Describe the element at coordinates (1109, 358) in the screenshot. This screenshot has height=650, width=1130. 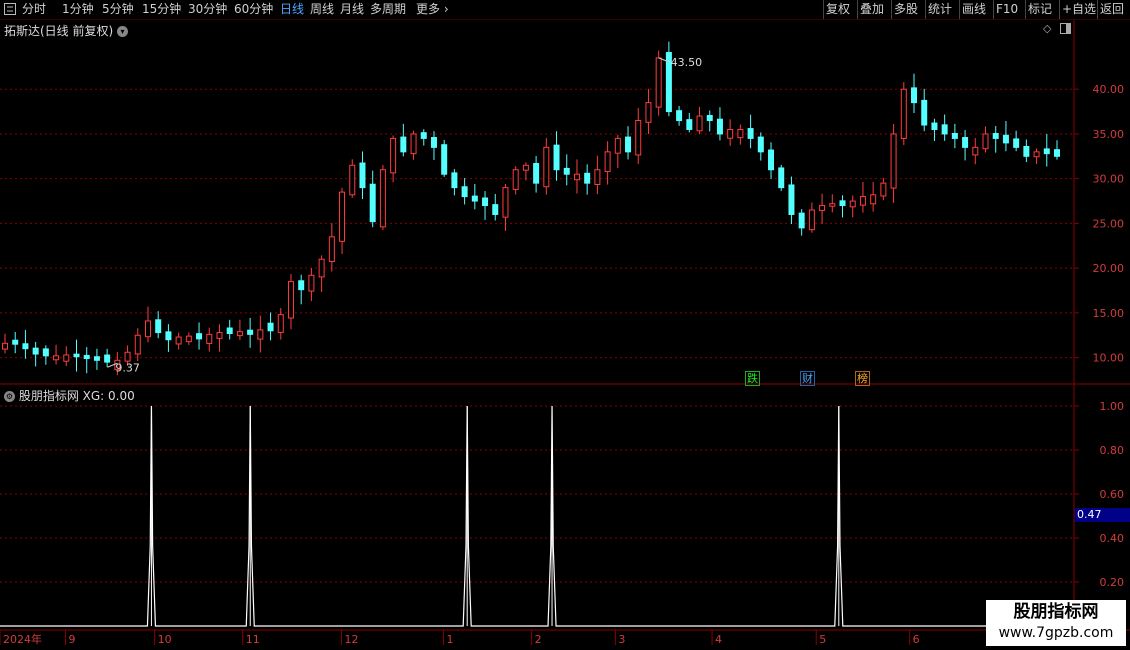
I see `main-ytick-label: 10.00` at that location.